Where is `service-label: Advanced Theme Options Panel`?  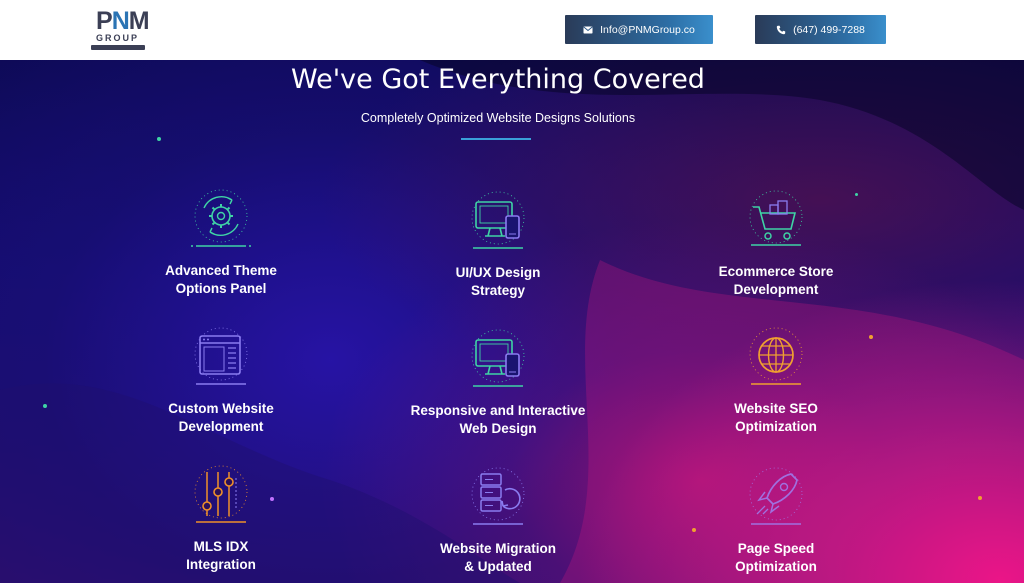 service-label: Advanced Theme Options Panel is located at coordinates (221, 279).